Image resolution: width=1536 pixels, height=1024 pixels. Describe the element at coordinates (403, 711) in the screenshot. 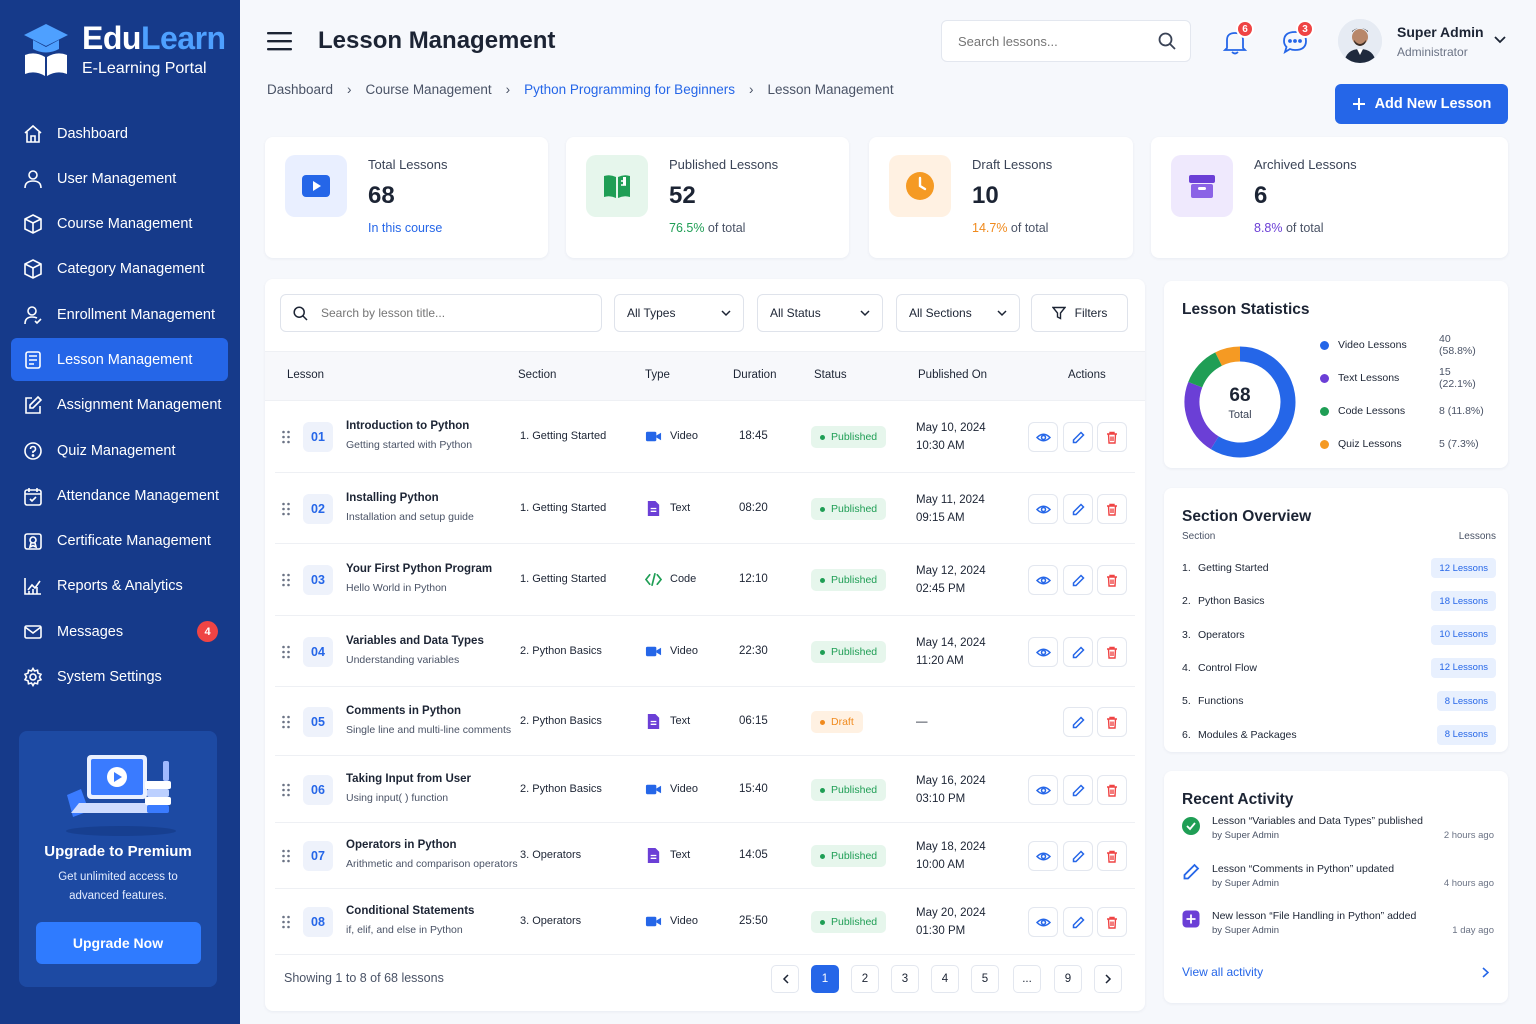

I see `lesson-title: Comments in Python` at that location.